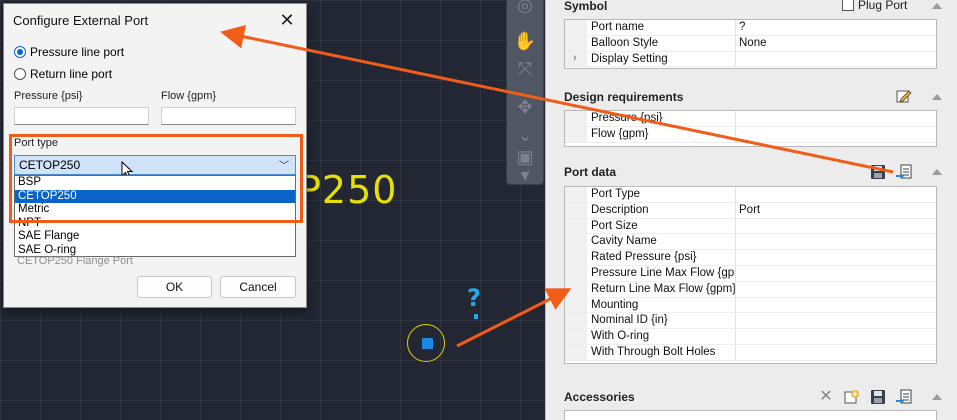 The height and width of the screenshot is (420, 957). Describe the element at coordinates (852, 397) in the screenshot. I see `add-accessory-icon` at that location.